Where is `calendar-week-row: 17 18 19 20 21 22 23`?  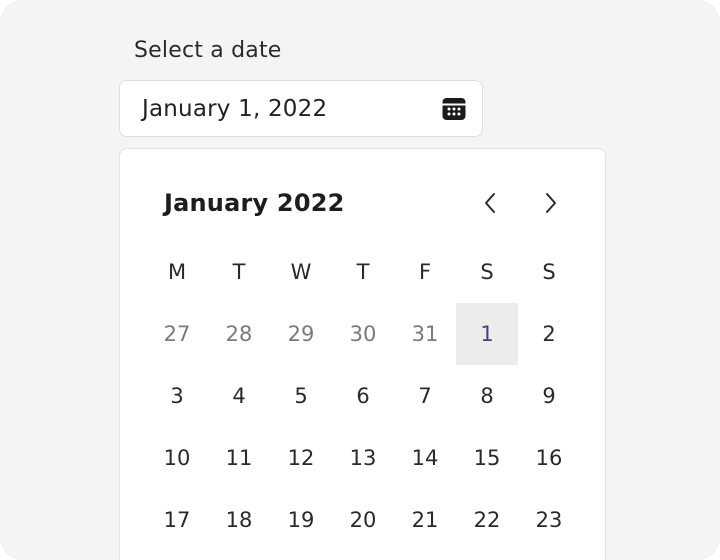
calendar-week-row: 17 18 19 20 21 22 23 is located at coordinates (363, 520).